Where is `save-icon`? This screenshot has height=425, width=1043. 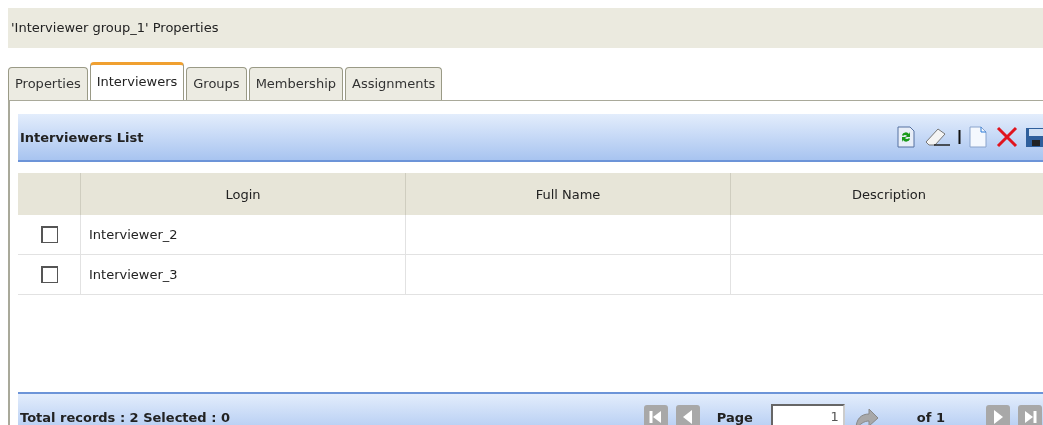
save-icon is located at coordinates (1034, 137).